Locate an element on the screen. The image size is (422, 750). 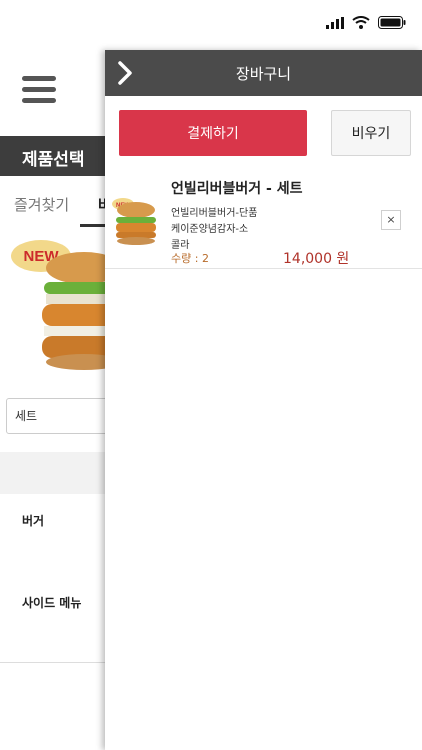
item-price: 14,000 원 is located at coordinates (316, 259).